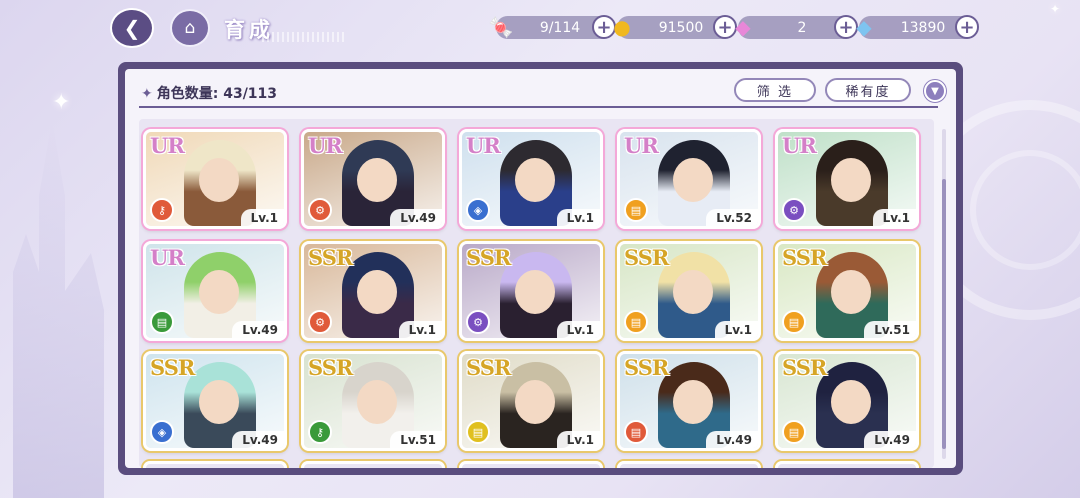  I want to click on title-decoration, so click(304, 37).